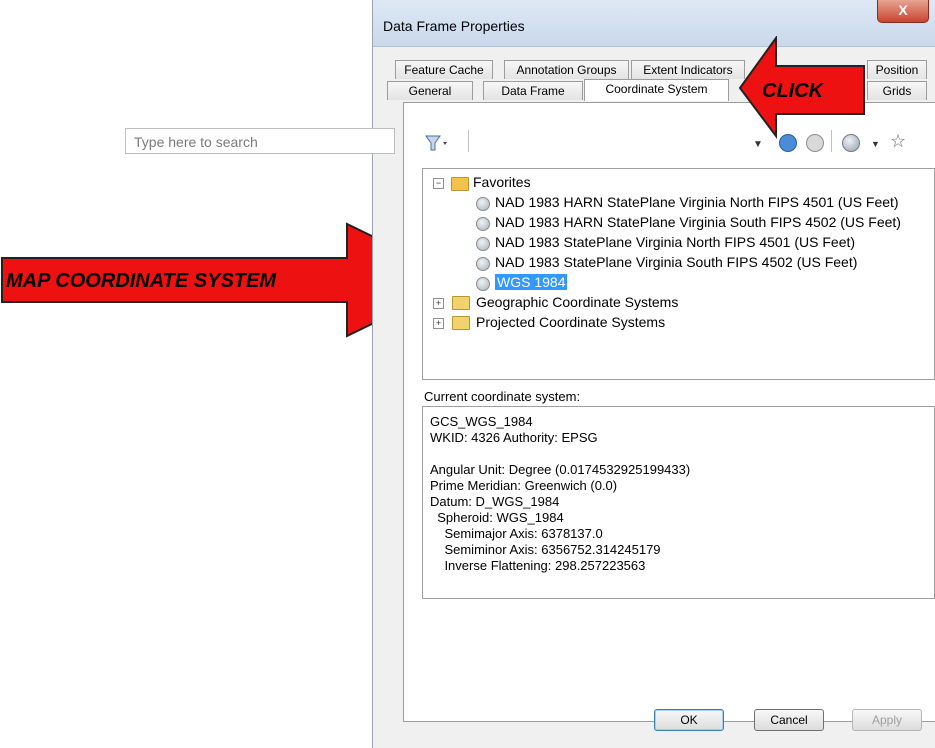 This screenshot has height=748, width=935. Describe the element at coordinates (495, 501) in the screenshot. I see `detail-line: Datum: D_WGS_1984` at that location.